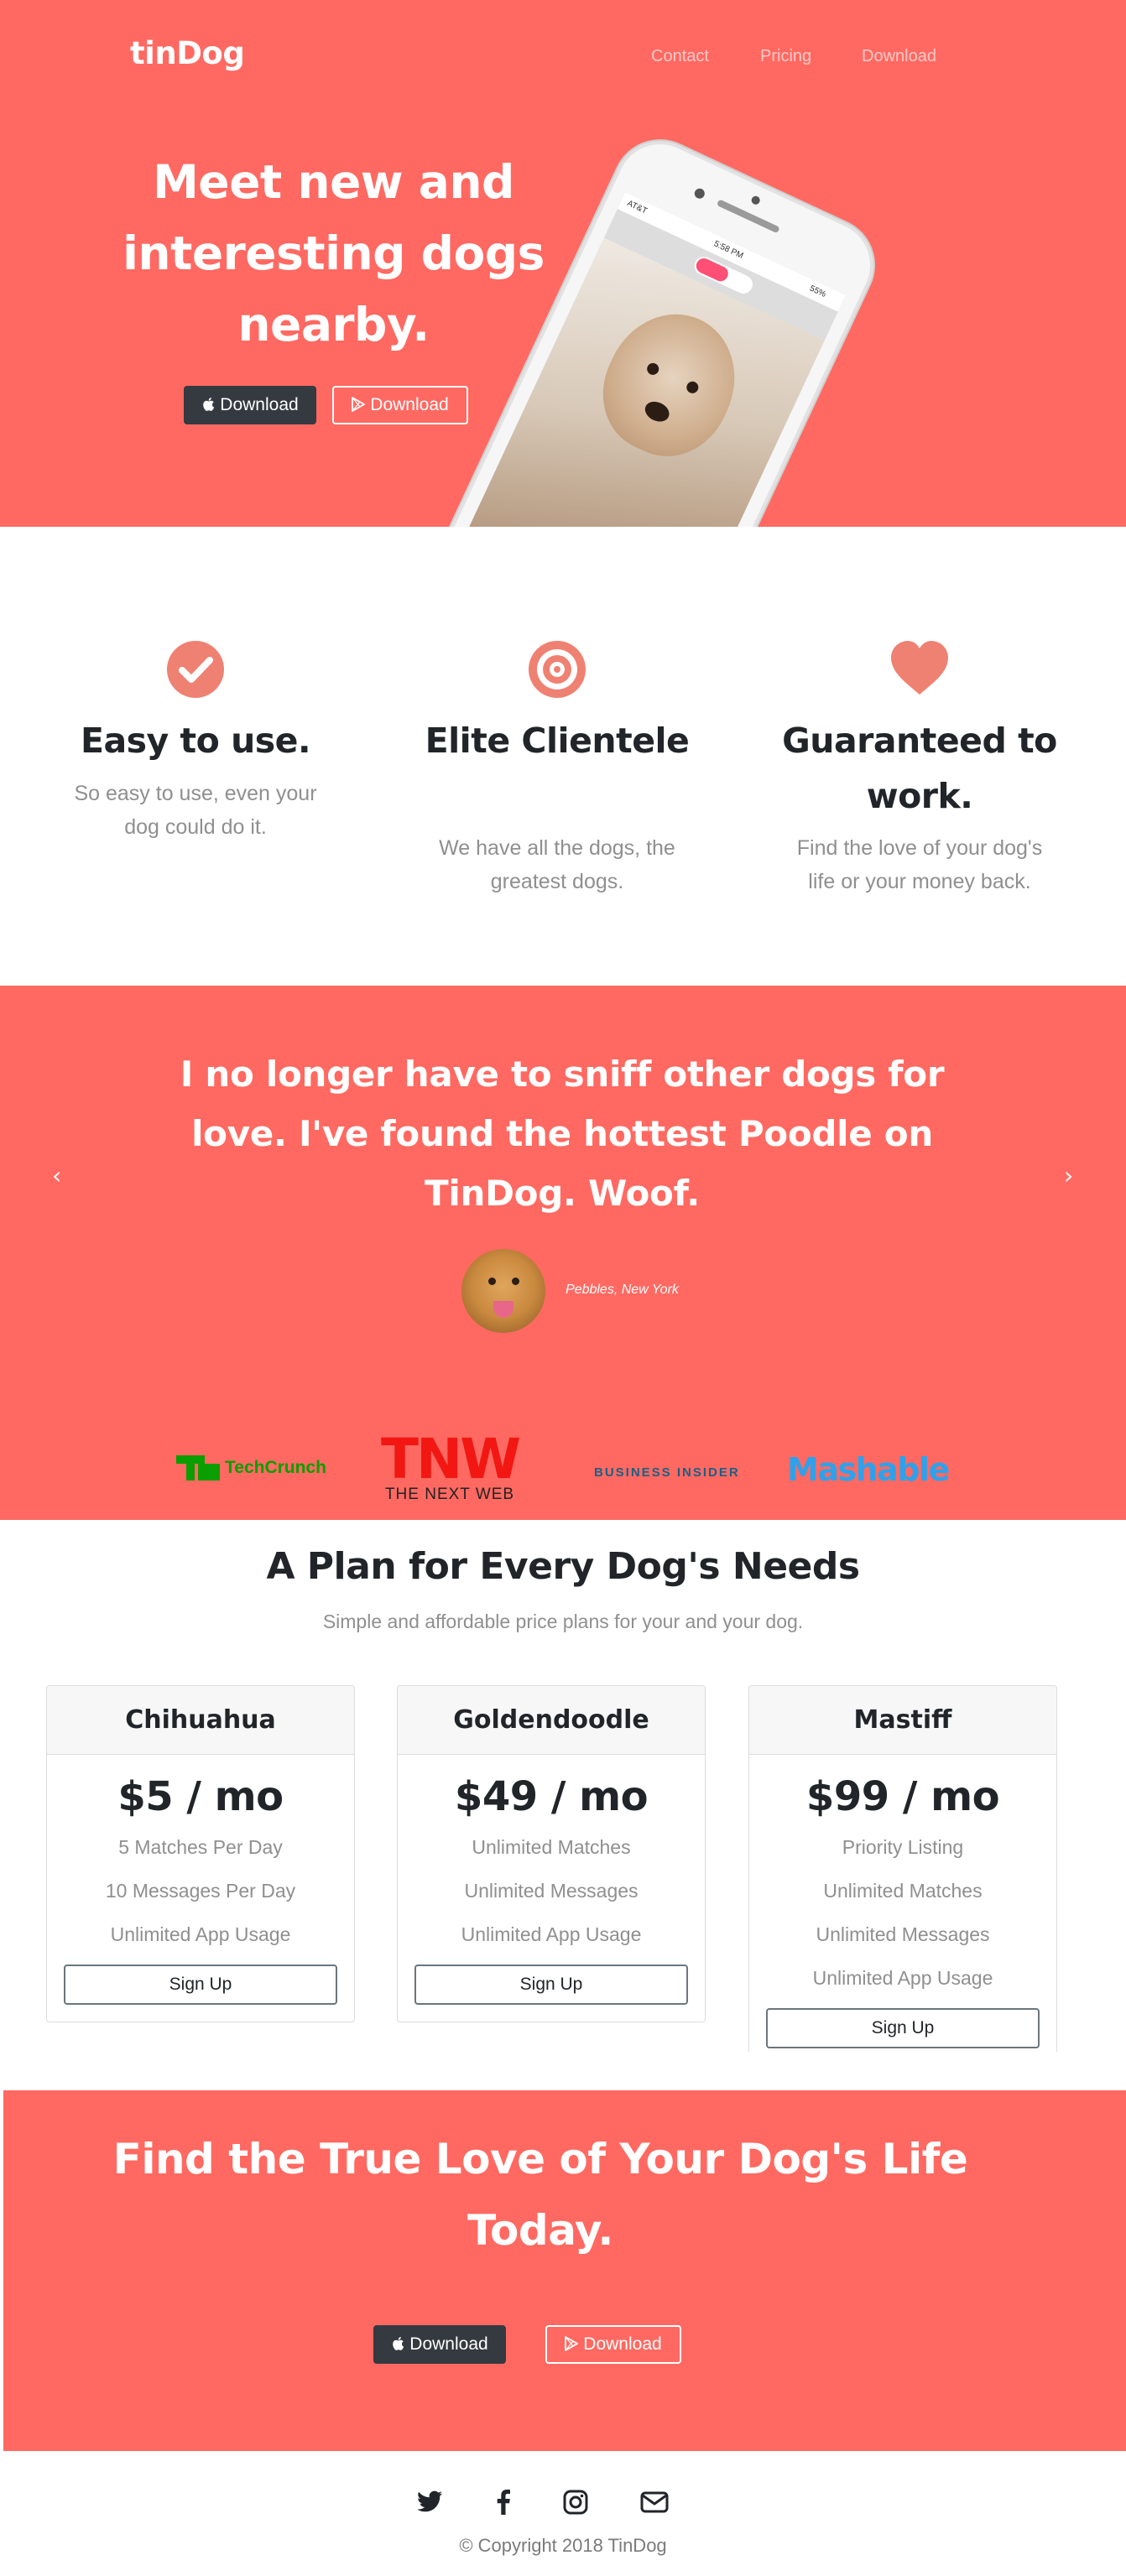 The image size is (1126, 2576). Describe the element at coordinates (902, 1720) in the screenshot. I see `plan-name: Mastiff` at that location.